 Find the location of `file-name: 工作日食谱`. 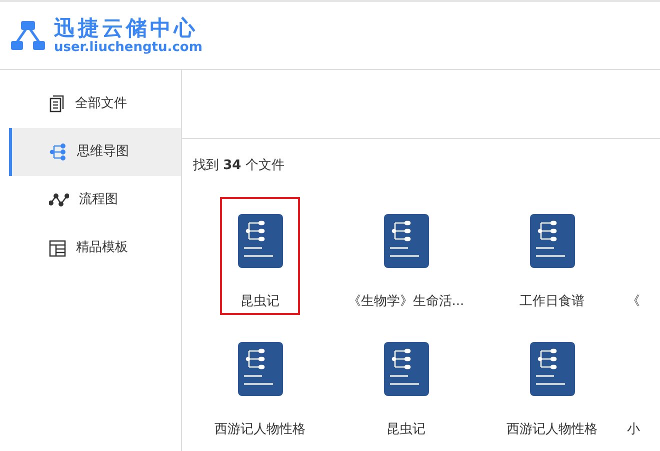

file-name: 工作日食谱 is located at coordinates (552, 302).